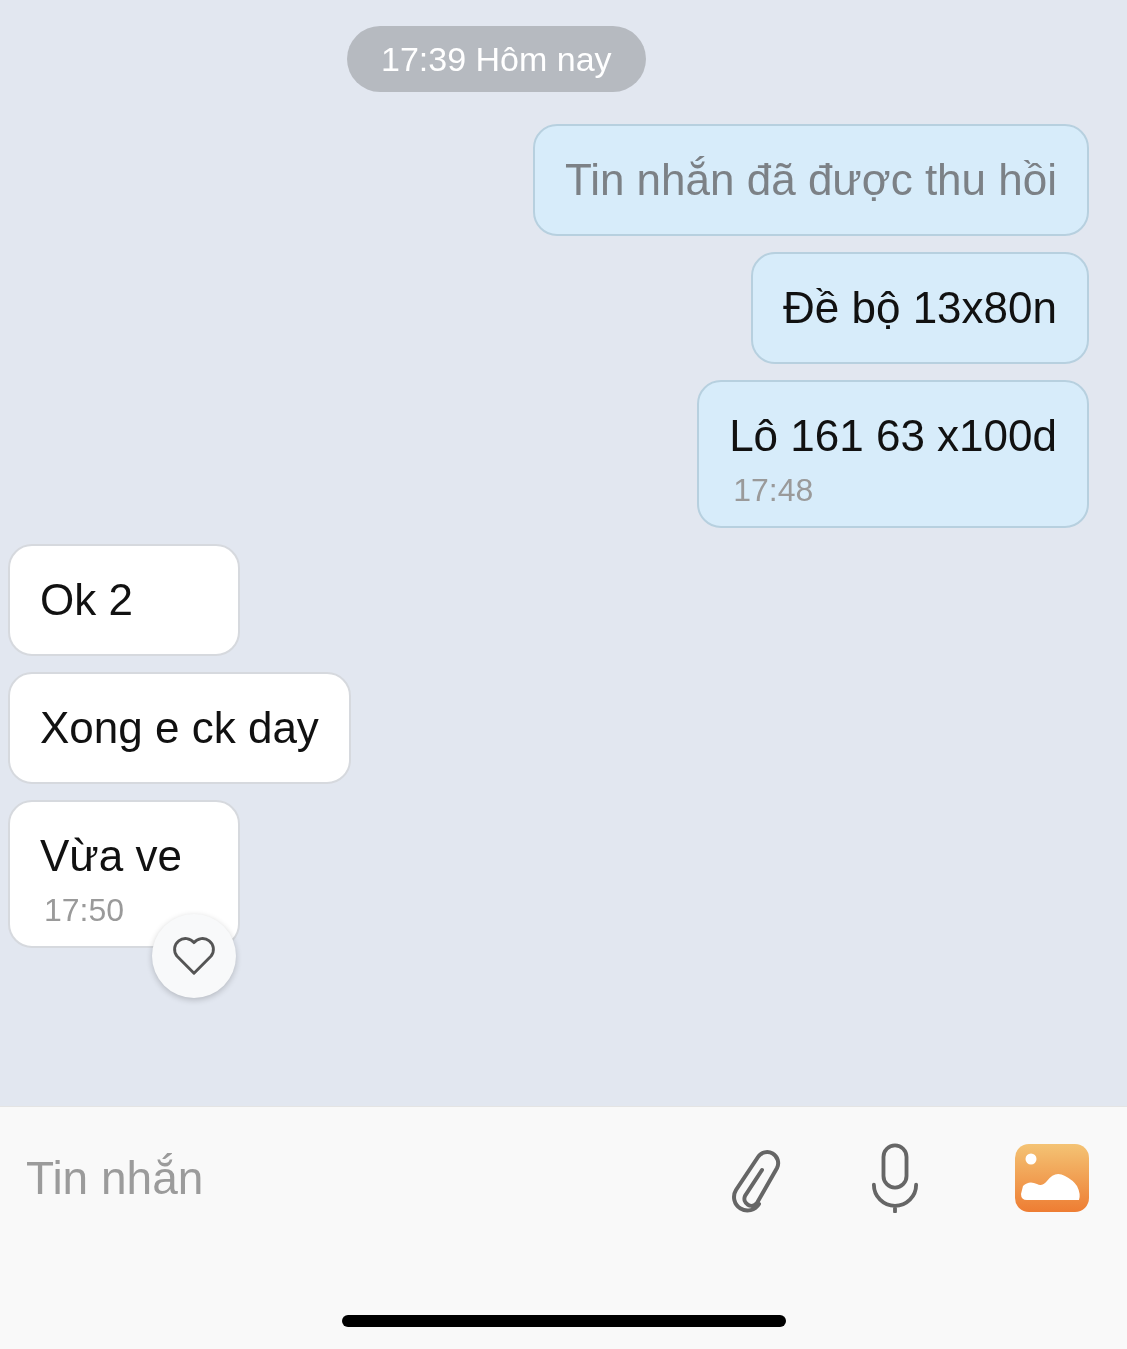 Image resolution: width=1127 pixels, height=1349 pixels. I want to click on heart-icon, so click(194, 956).